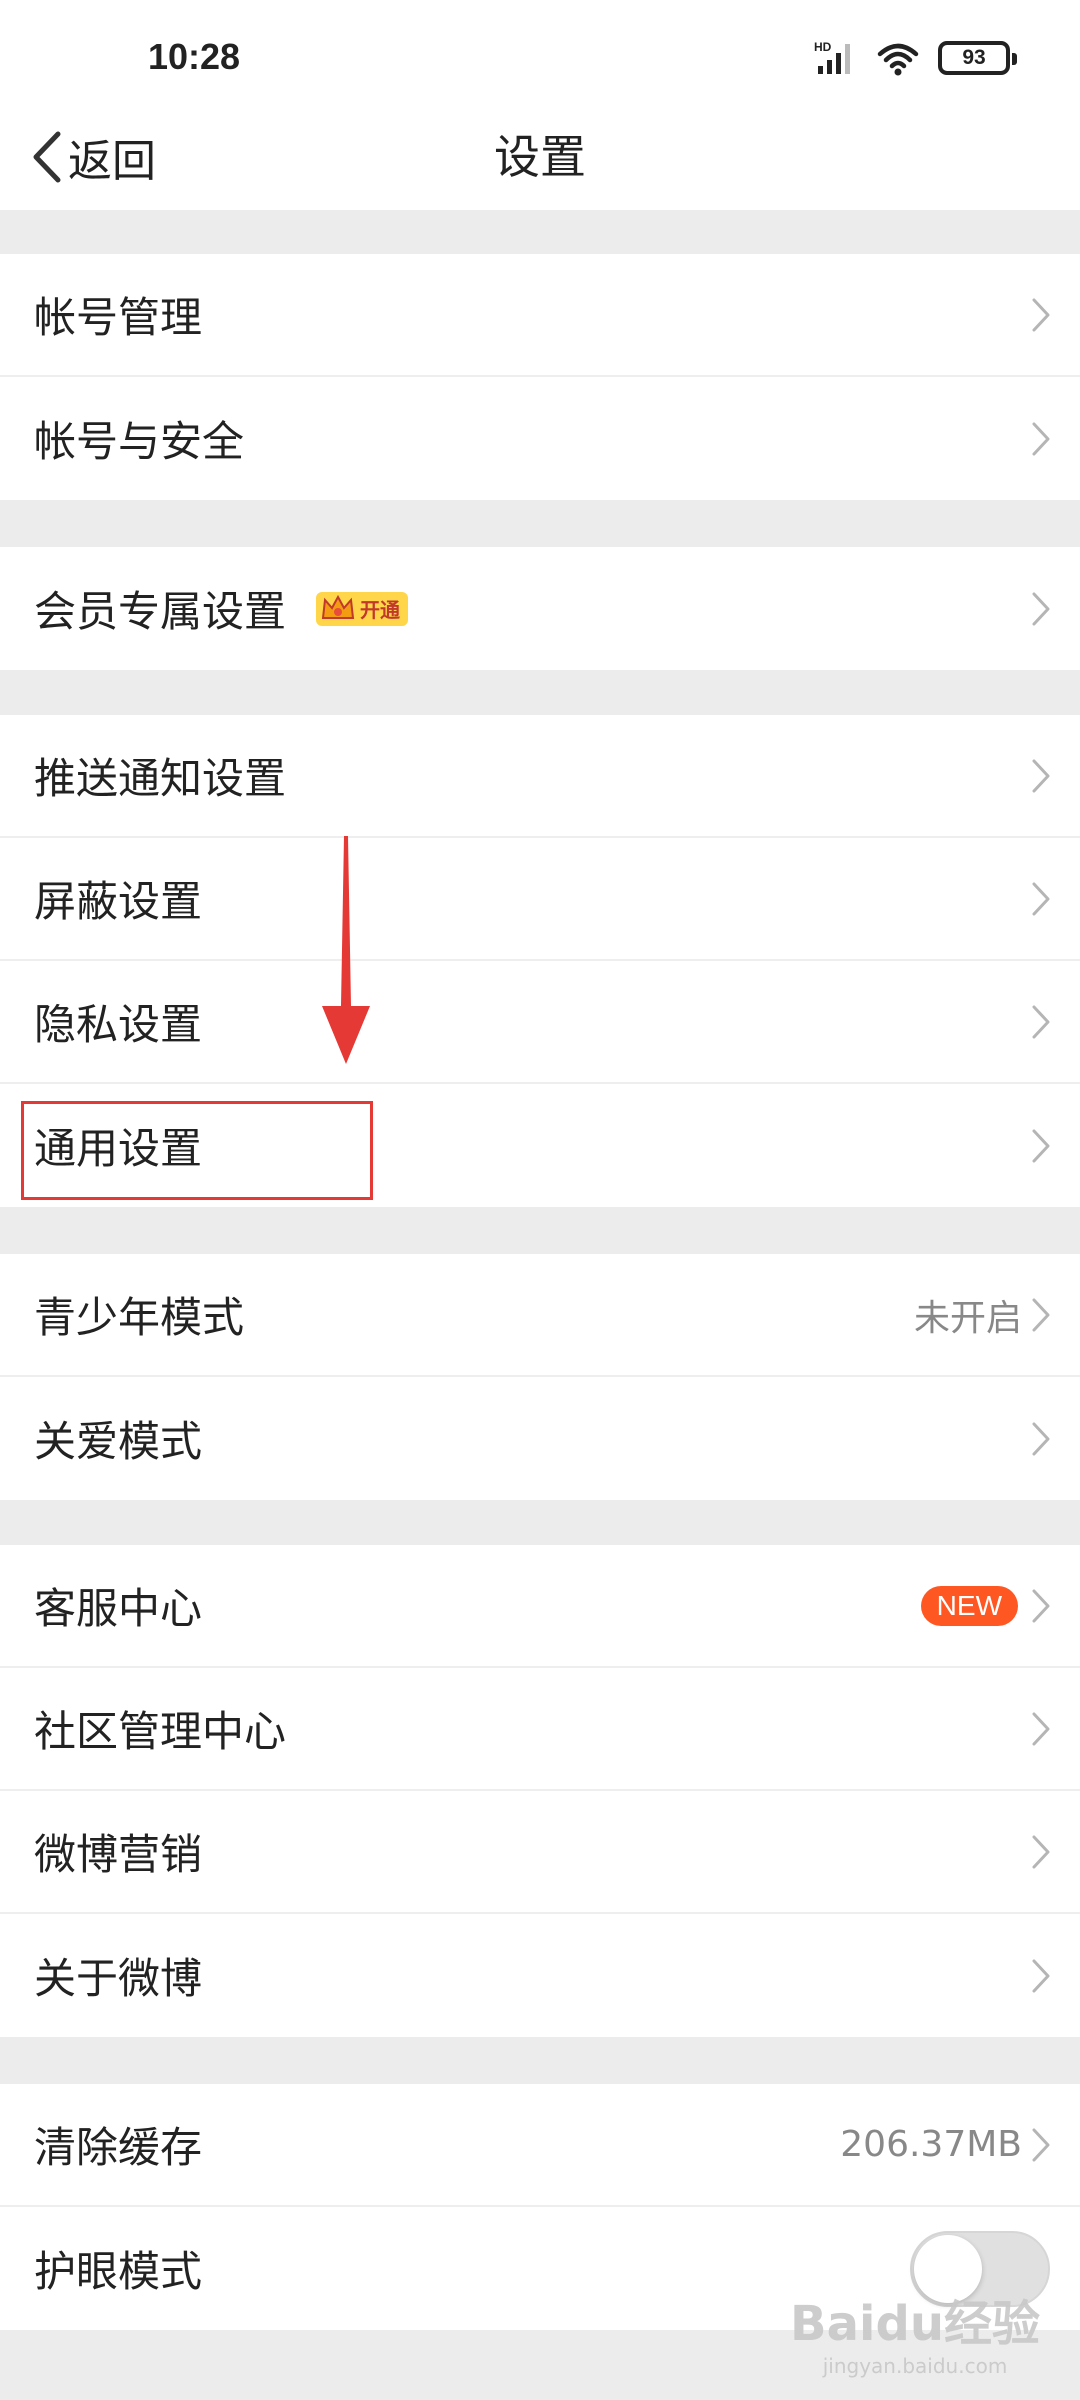 Image resolution: width=1080 pixels, height=2400 pixels. What do you see at coordinates (118, 2271) in the screenshot?
I see `settings-item-label: 护眼模式` at bounding box center [118, 2271].